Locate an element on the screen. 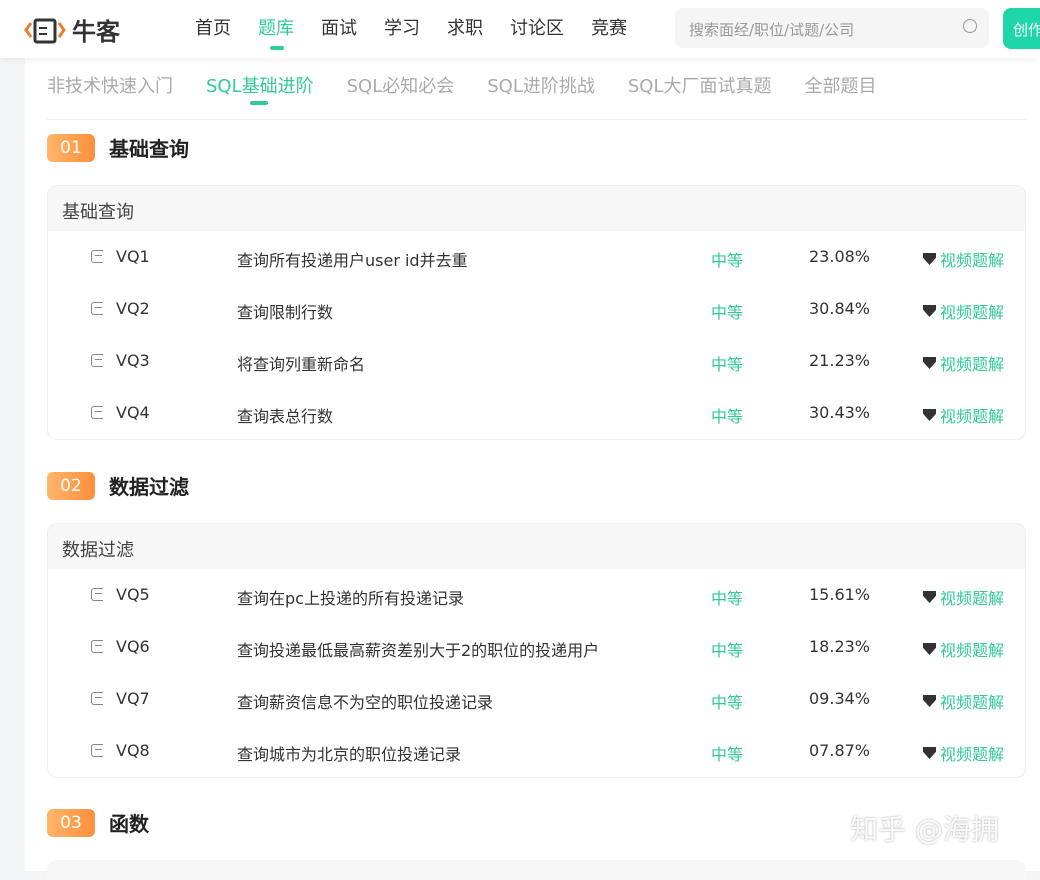 The height and width of the screenshot is (880, 1040). pass-rate: 23.08% is located at coordinates (840, 256).